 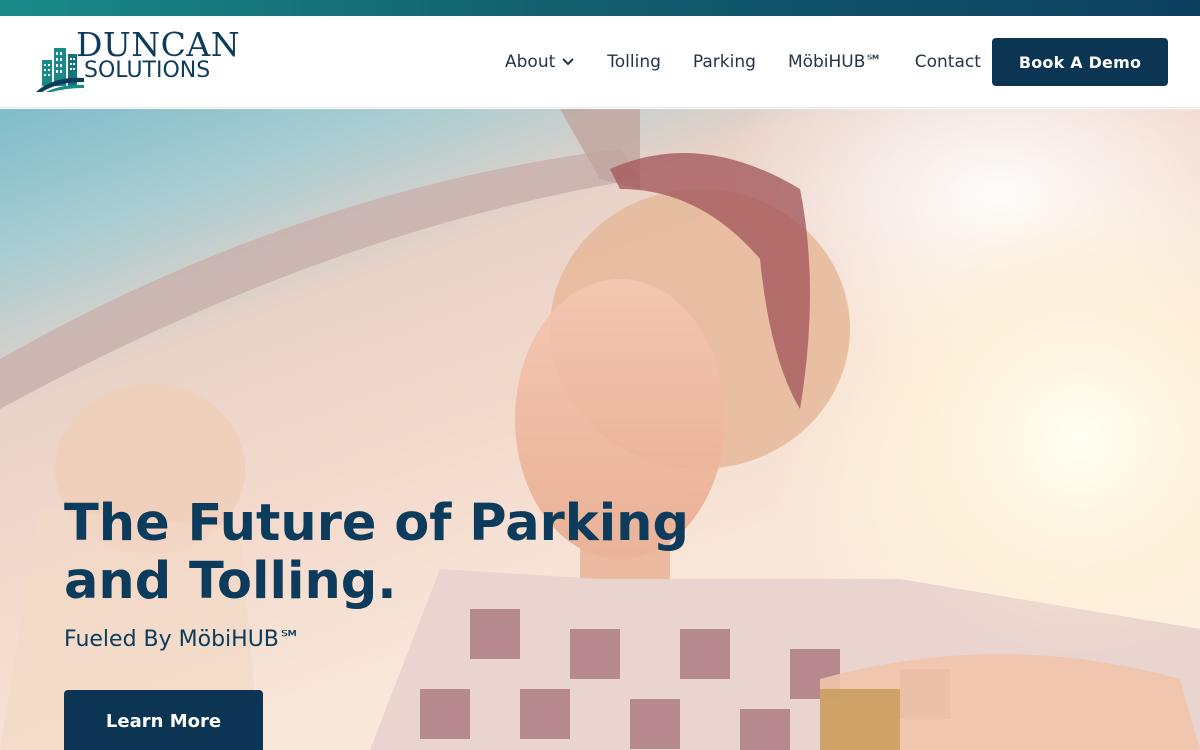 What do you see at coordinates (568, 62) in the screenshot?
I see `chevron-down-icon` at bounding box center [568, 62].